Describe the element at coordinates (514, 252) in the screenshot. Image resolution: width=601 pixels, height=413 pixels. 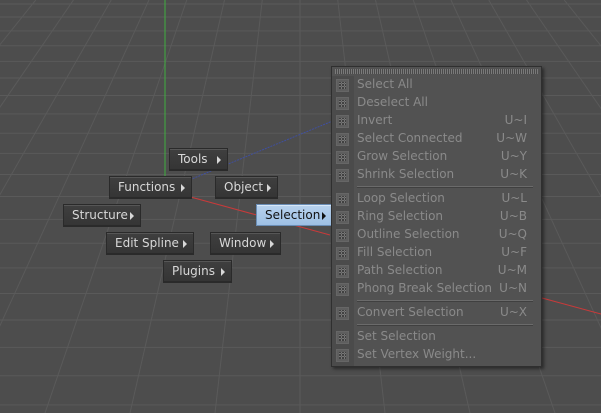
I see `menu-item-shortcut: U~F` at that location.